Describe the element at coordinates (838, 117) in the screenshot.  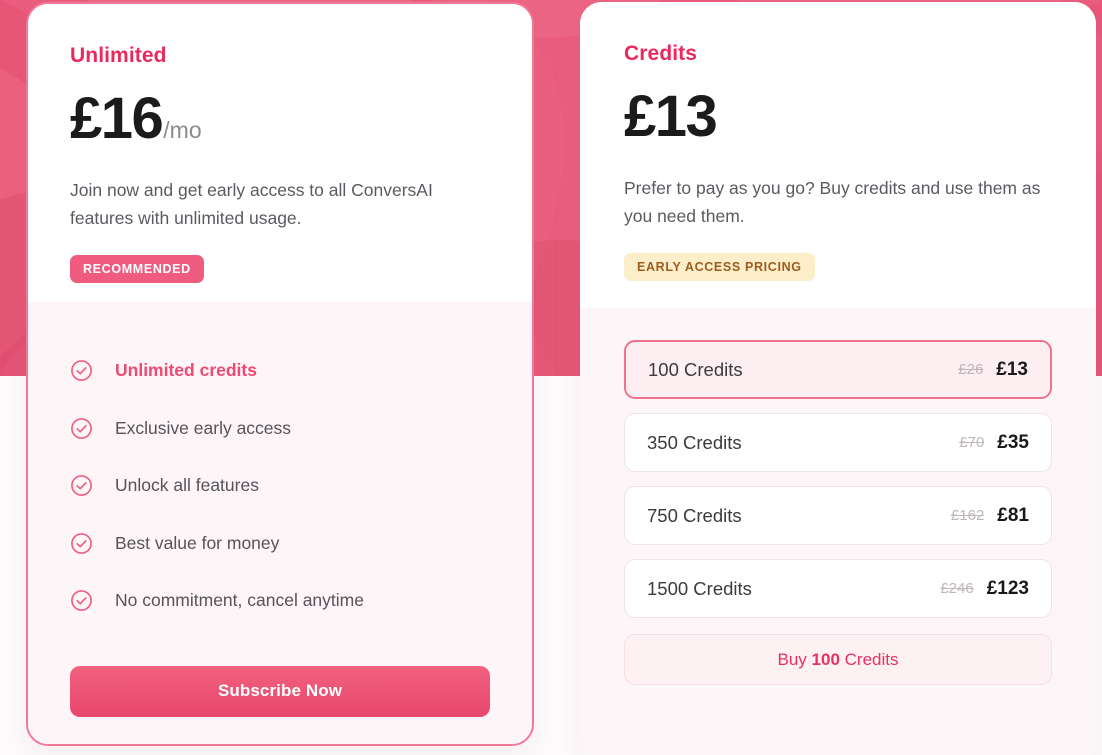
I see `price-display-credits: £13` at that location.